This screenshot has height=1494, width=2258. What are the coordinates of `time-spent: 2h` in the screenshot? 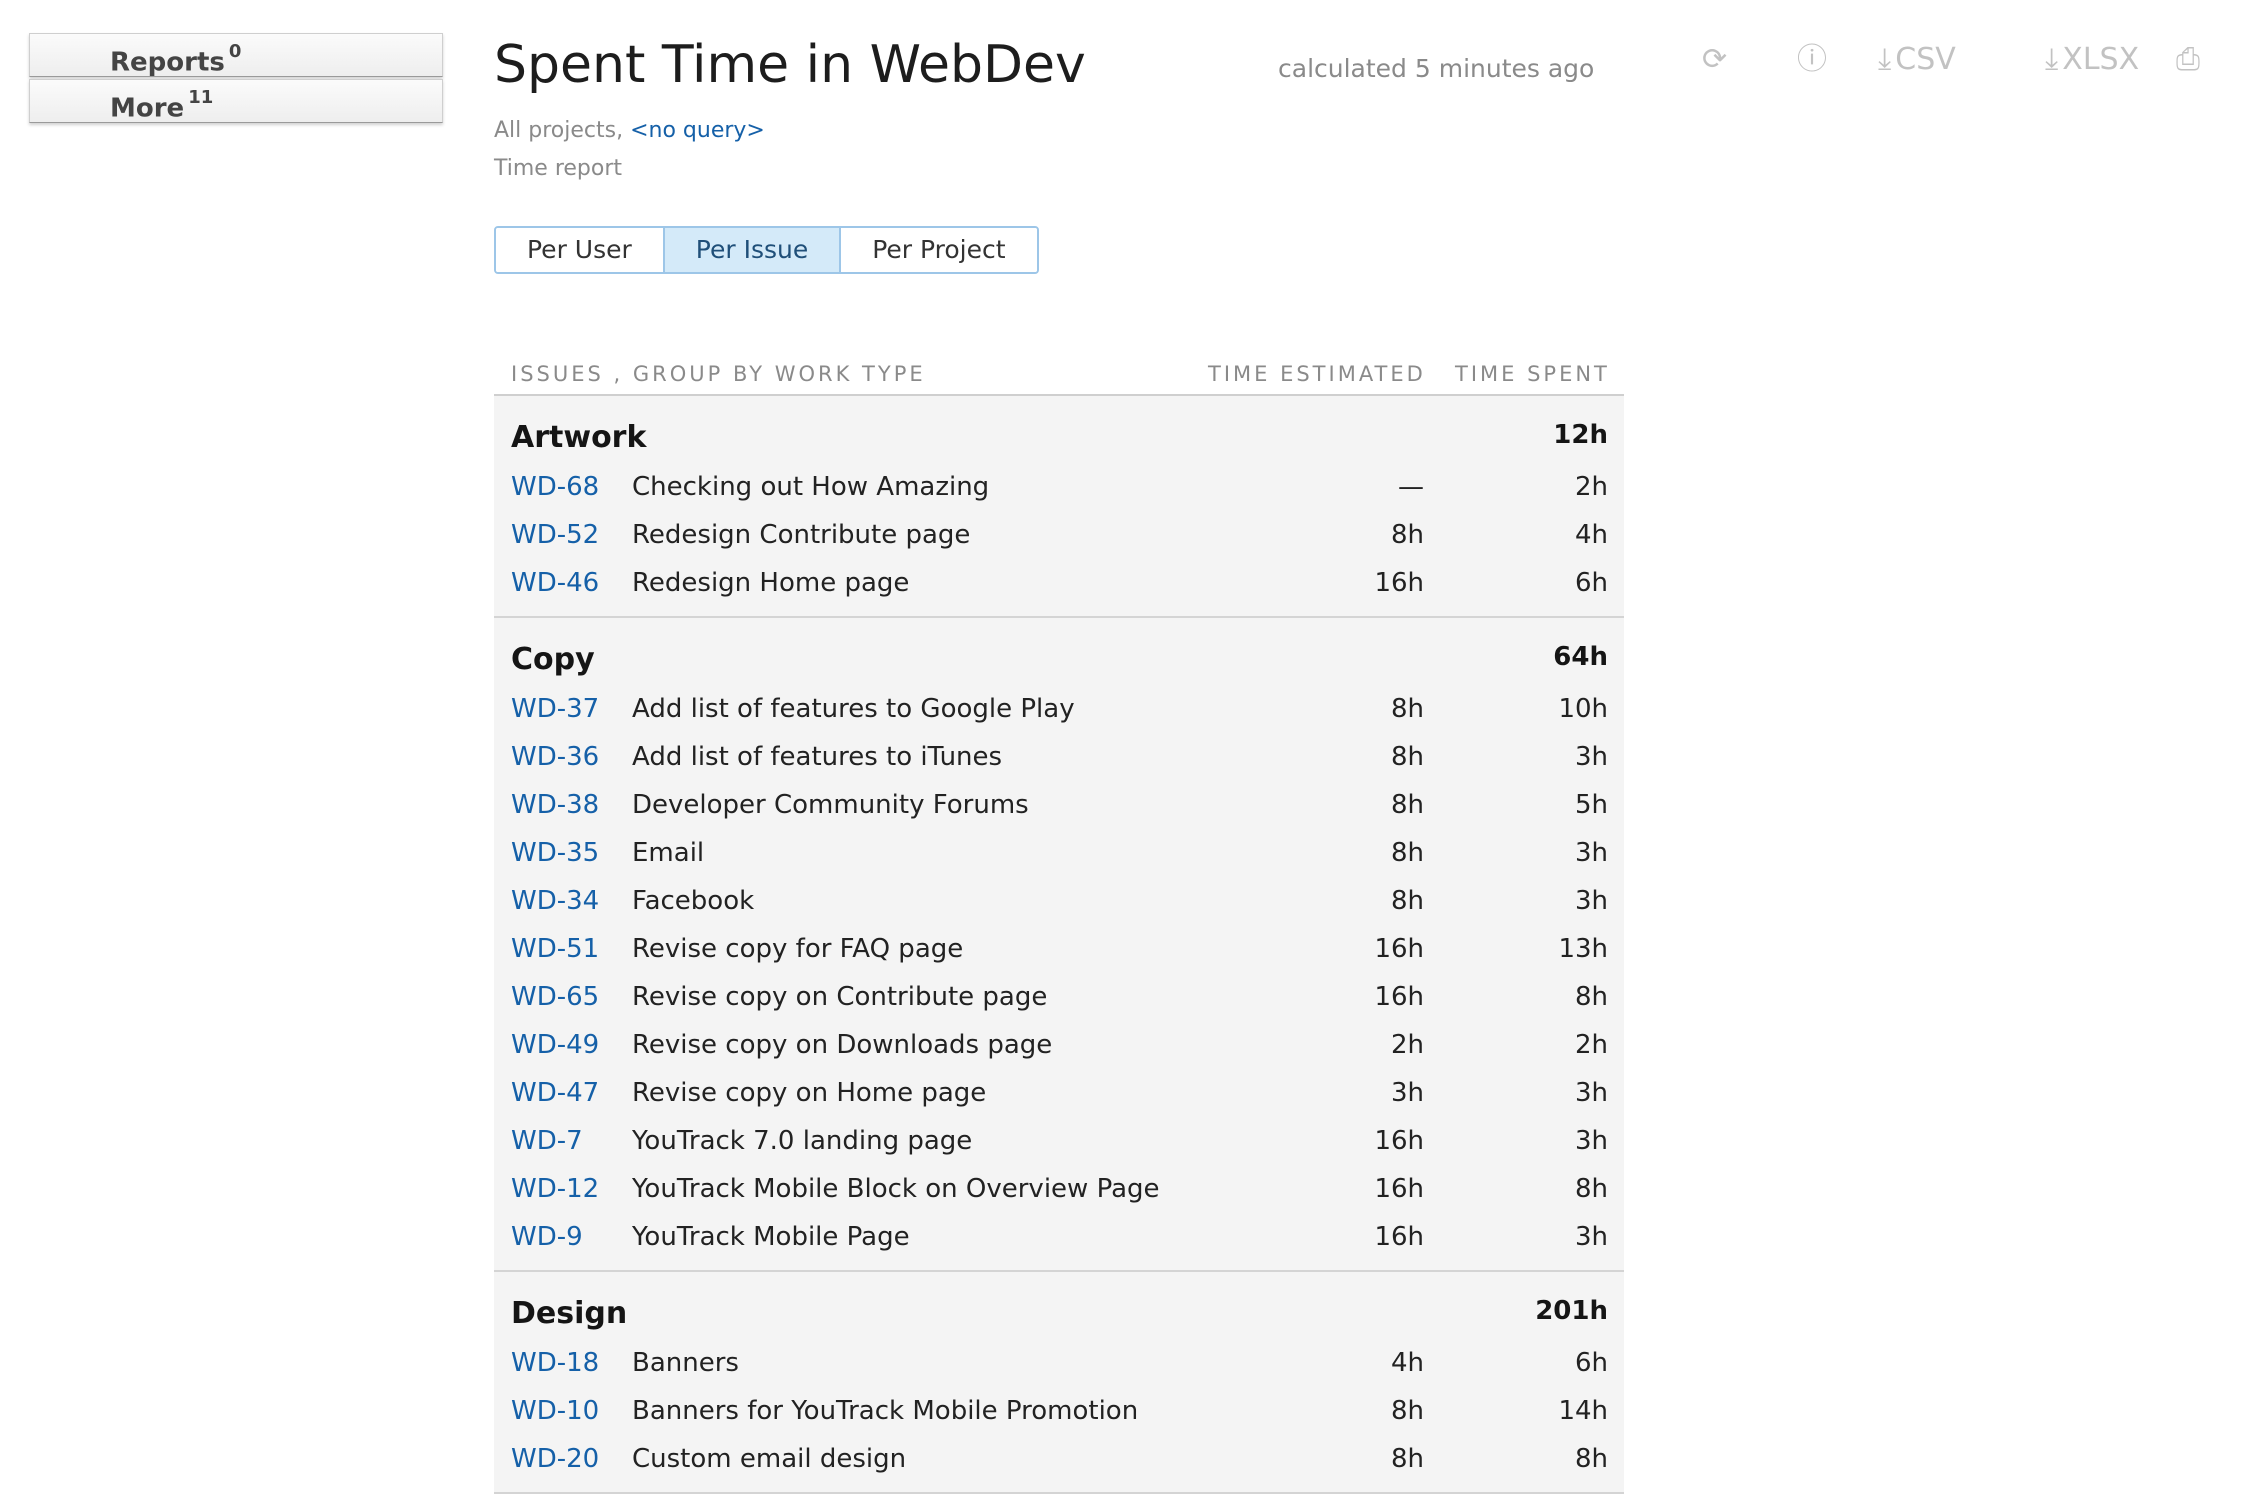 It's located at (1591, 487).